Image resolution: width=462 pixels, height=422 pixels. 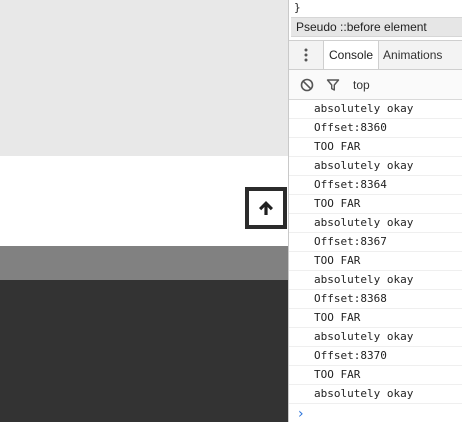 What do you see at coordinates (361, 85) in the screenshot?
I see `context-selector: top` at bounding box center [361, 85].